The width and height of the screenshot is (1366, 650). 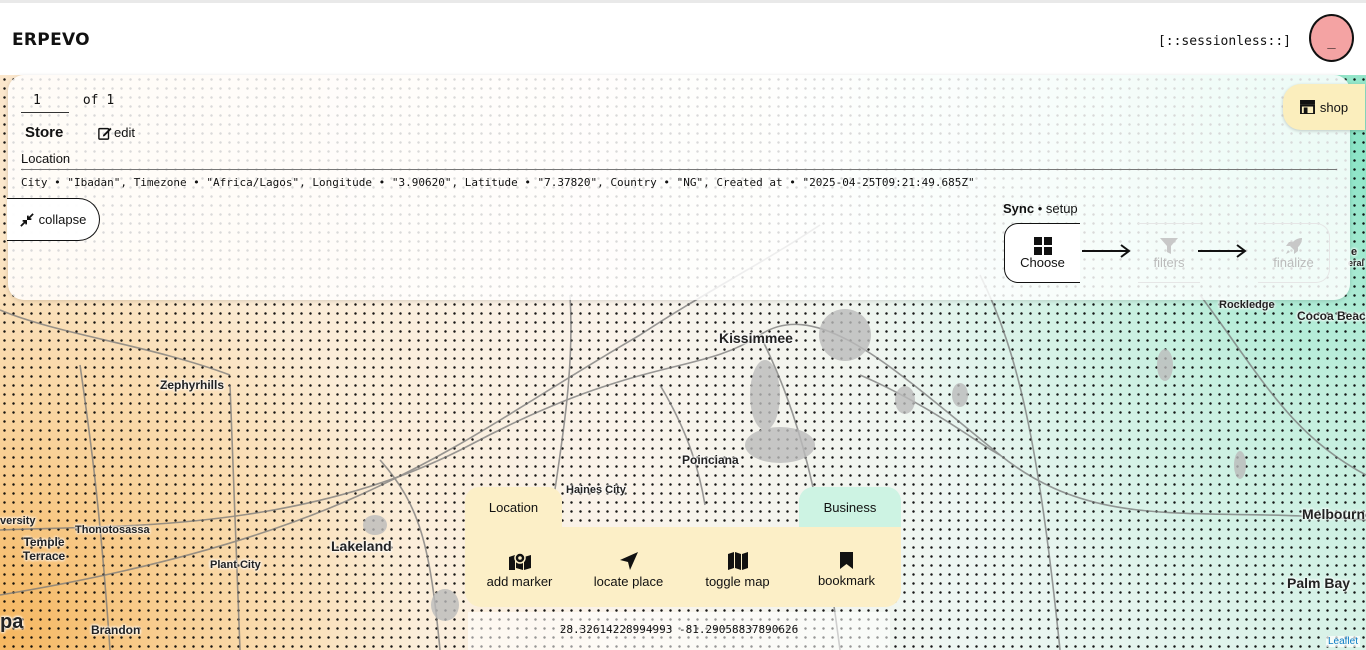 What do you see at coordinates (1224, 41) in the screenshot?
I see `session-status: [::sessionless::]` at bounding box center [1224, 41].